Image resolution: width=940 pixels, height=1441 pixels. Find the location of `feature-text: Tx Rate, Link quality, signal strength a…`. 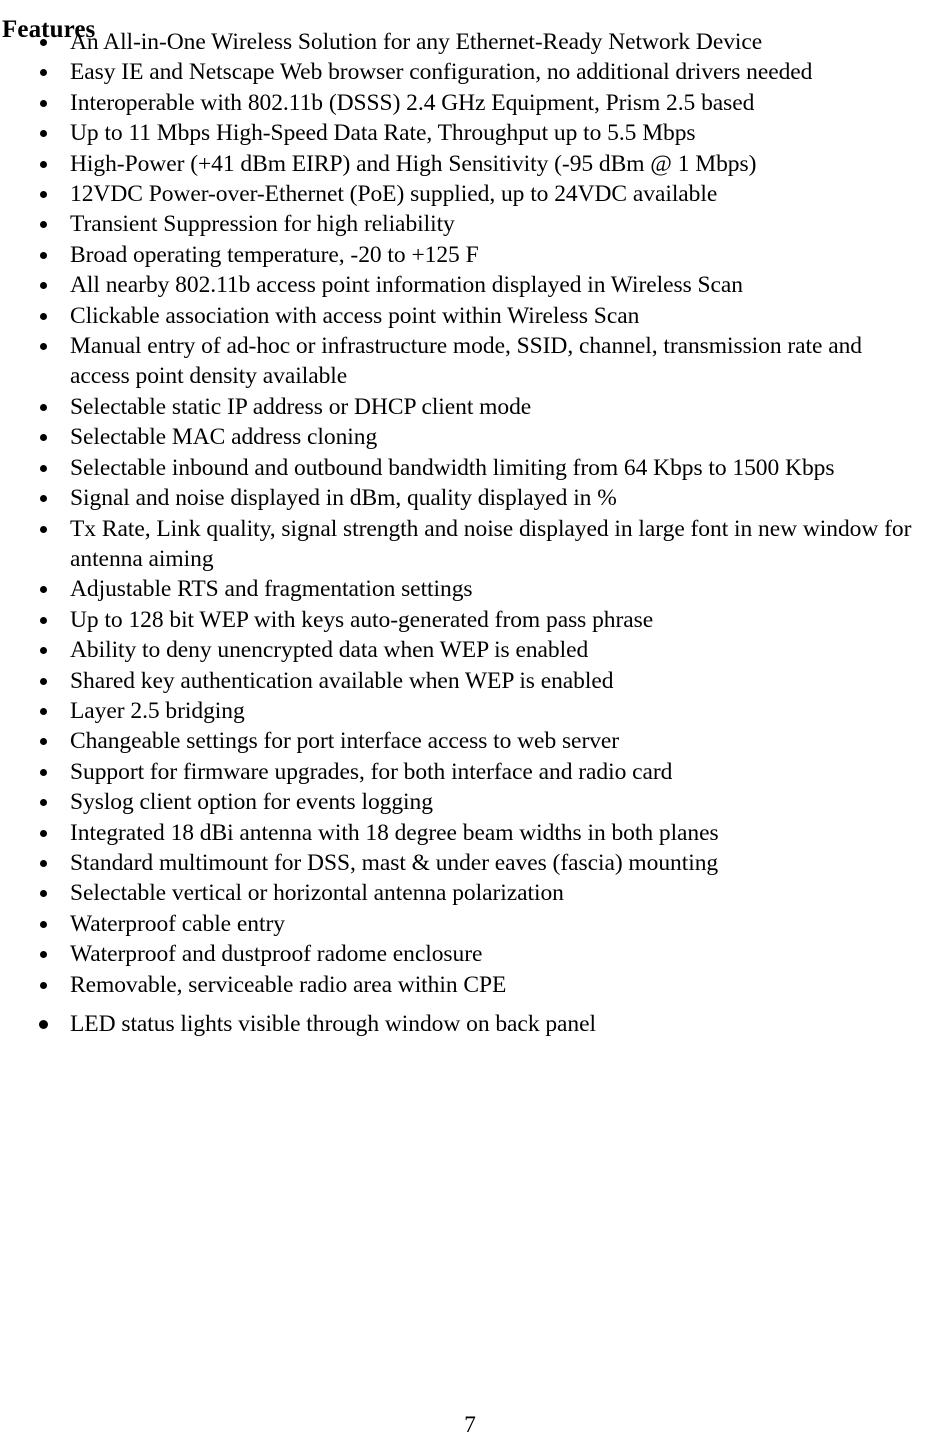

feature-text: Tx Rate, Link quality, signal strength a… is located at coordinates (491, 543).